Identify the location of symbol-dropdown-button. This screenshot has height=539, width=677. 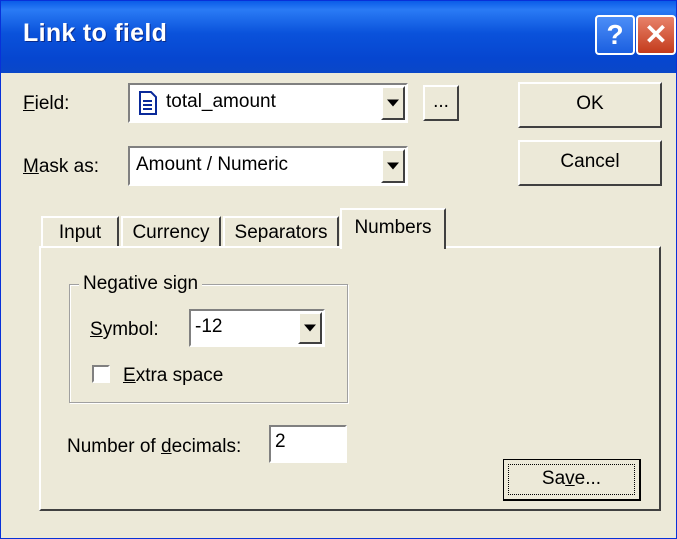
(310, 328).